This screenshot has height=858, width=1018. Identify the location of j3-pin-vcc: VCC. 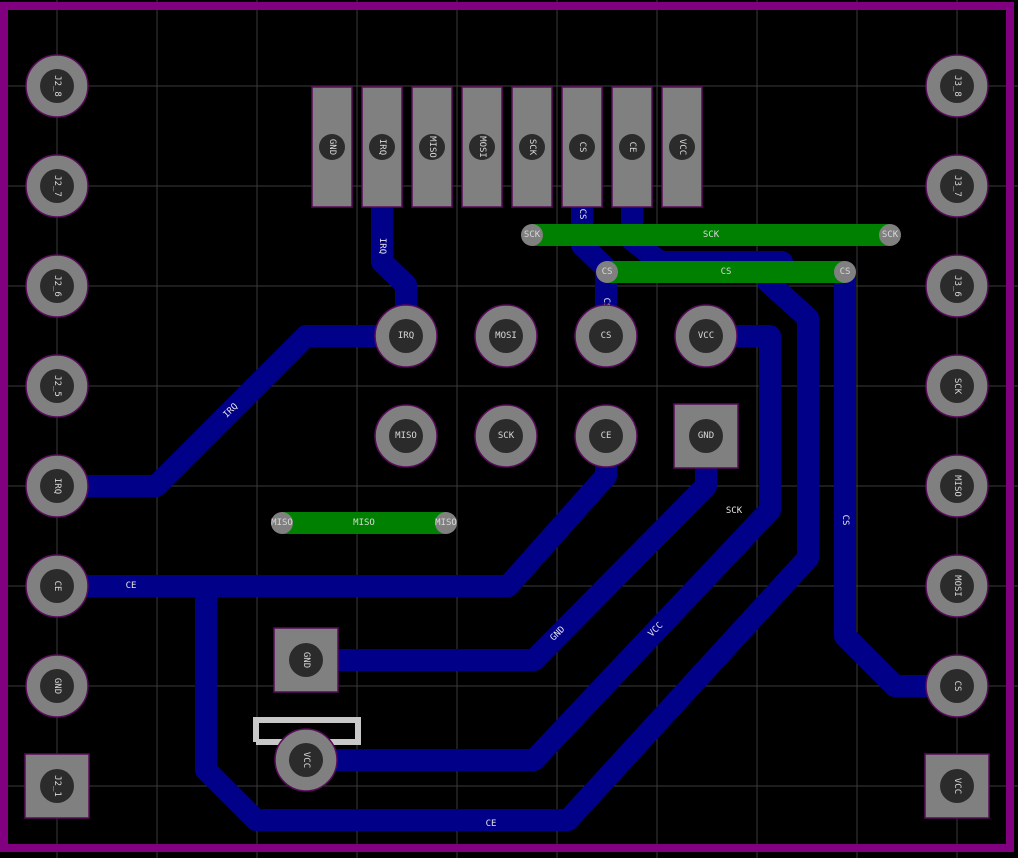
(957, 786).